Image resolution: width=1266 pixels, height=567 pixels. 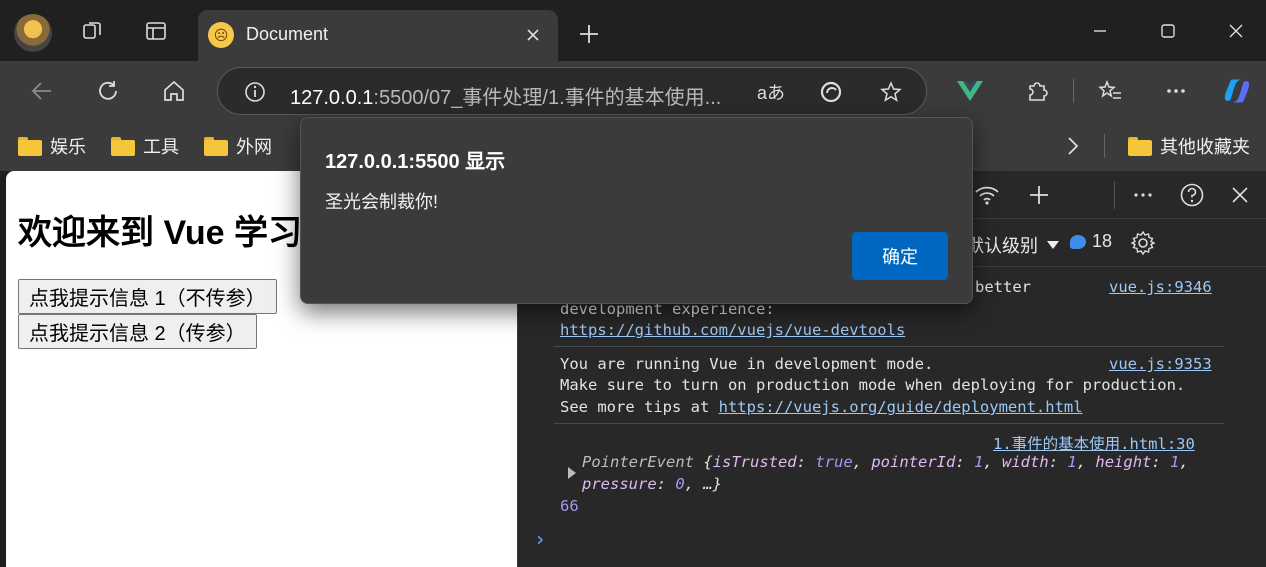 What do you see at coordinates (137, 331) in the screenshot?
I see `alert-with-arg-button: 点我提示信息 2（传参）` at bounding box center [137, 331].